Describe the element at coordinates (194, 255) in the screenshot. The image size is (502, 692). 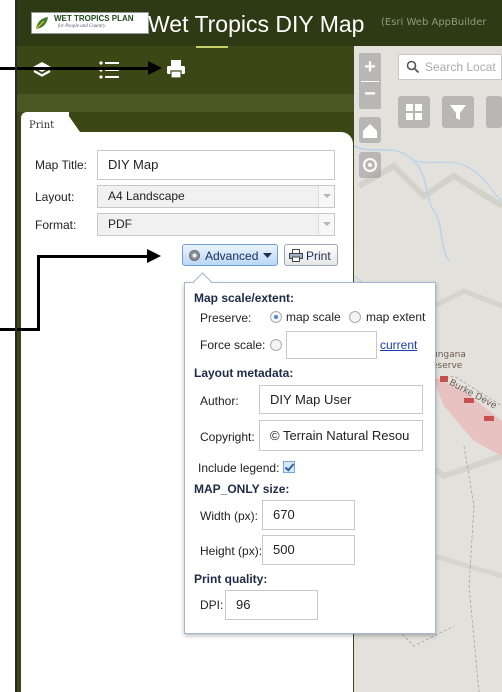
I see `gear-icon` at that location.